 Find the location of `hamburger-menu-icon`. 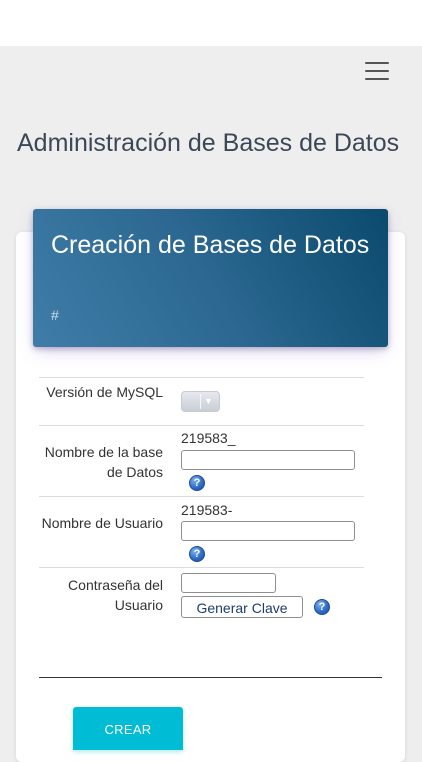

hamburger-menu-icon is located at coordinates (377, 71).